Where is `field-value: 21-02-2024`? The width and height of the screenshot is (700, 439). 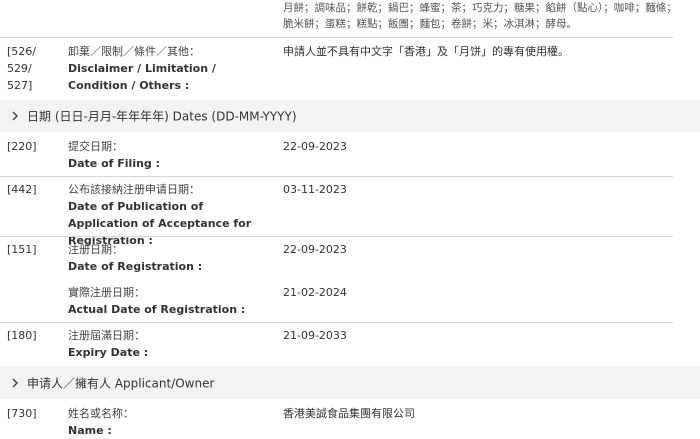 field-value: 21-02-2024 is located at coordinates (315, 292).